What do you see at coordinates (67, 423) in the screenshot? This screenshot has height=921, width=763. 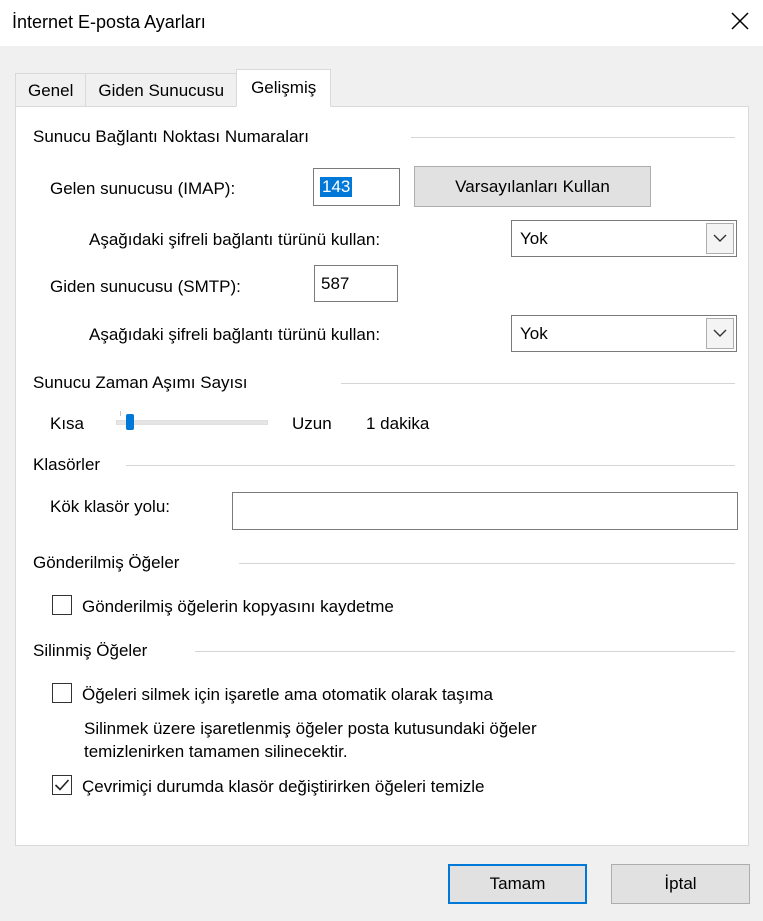 I see `timeout-short-label: Kısa` at bounding box center [67, 423].